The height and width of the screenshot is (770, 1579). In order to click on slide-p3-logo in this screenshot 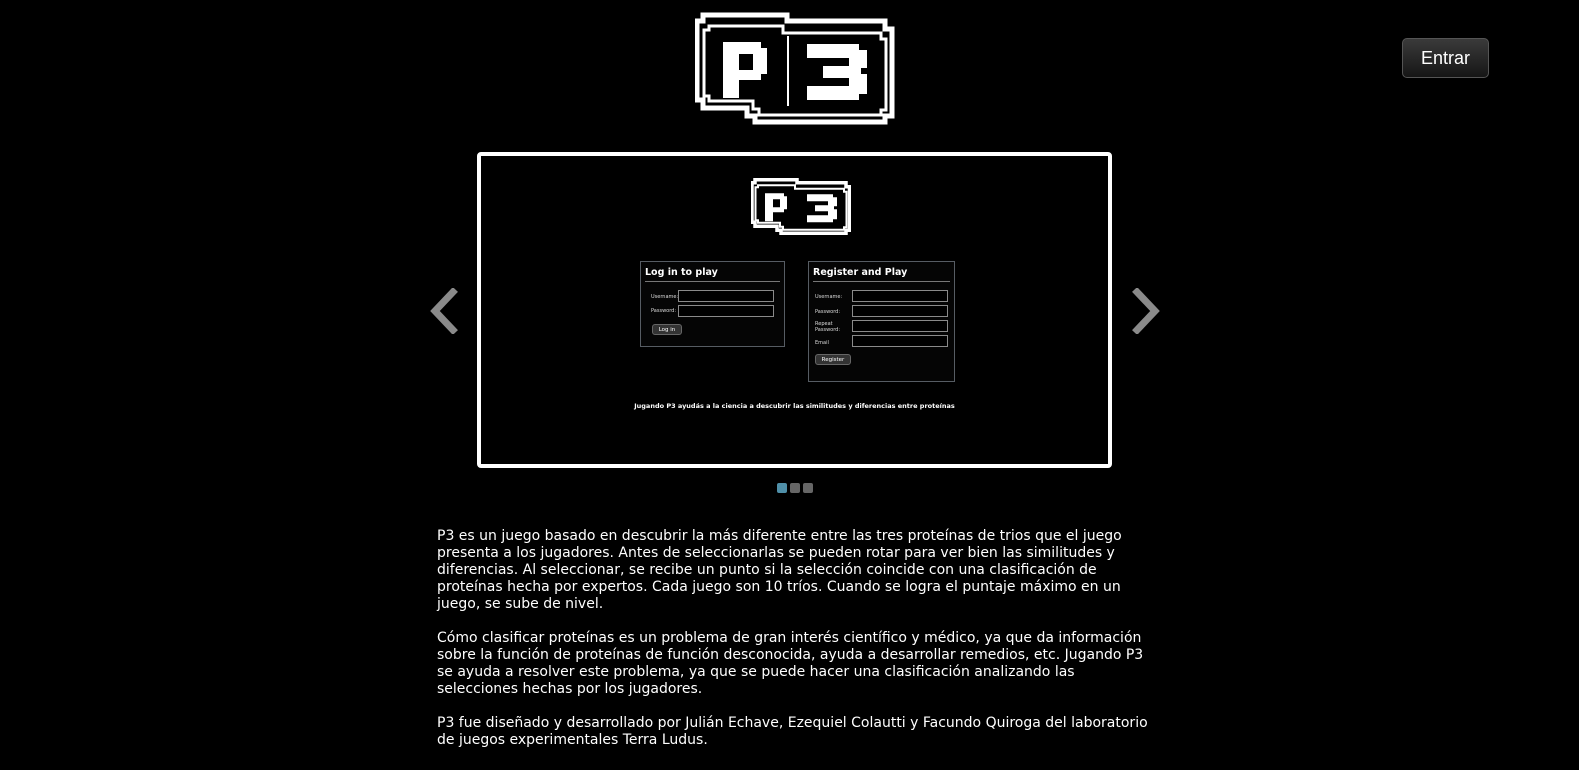, I will do `click(801, 206)`.